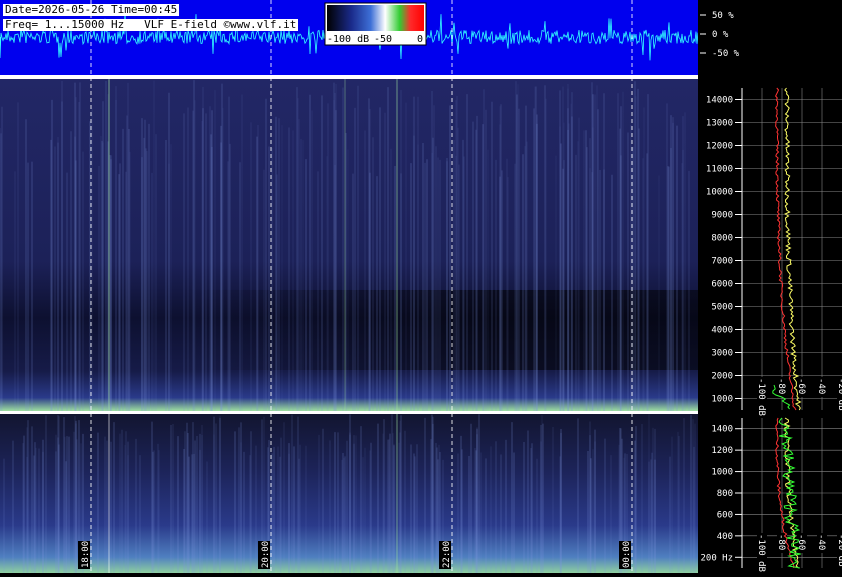 The width and height of the screenshot is (842, 577). I want to click on frequency-label: 400, so click(725, 537).